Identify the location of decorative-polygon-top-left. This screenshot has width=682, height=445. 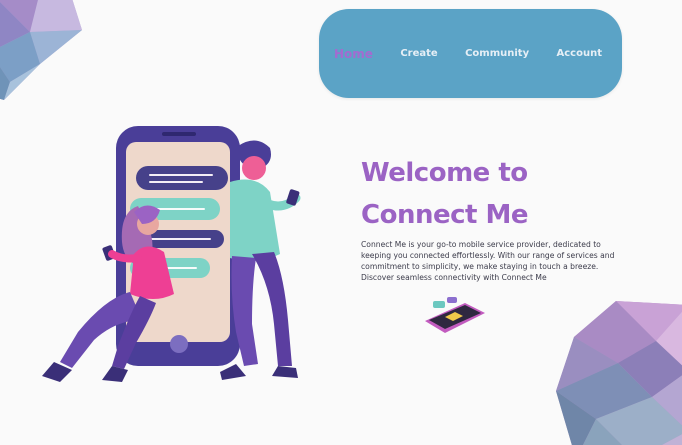
(41, 50).